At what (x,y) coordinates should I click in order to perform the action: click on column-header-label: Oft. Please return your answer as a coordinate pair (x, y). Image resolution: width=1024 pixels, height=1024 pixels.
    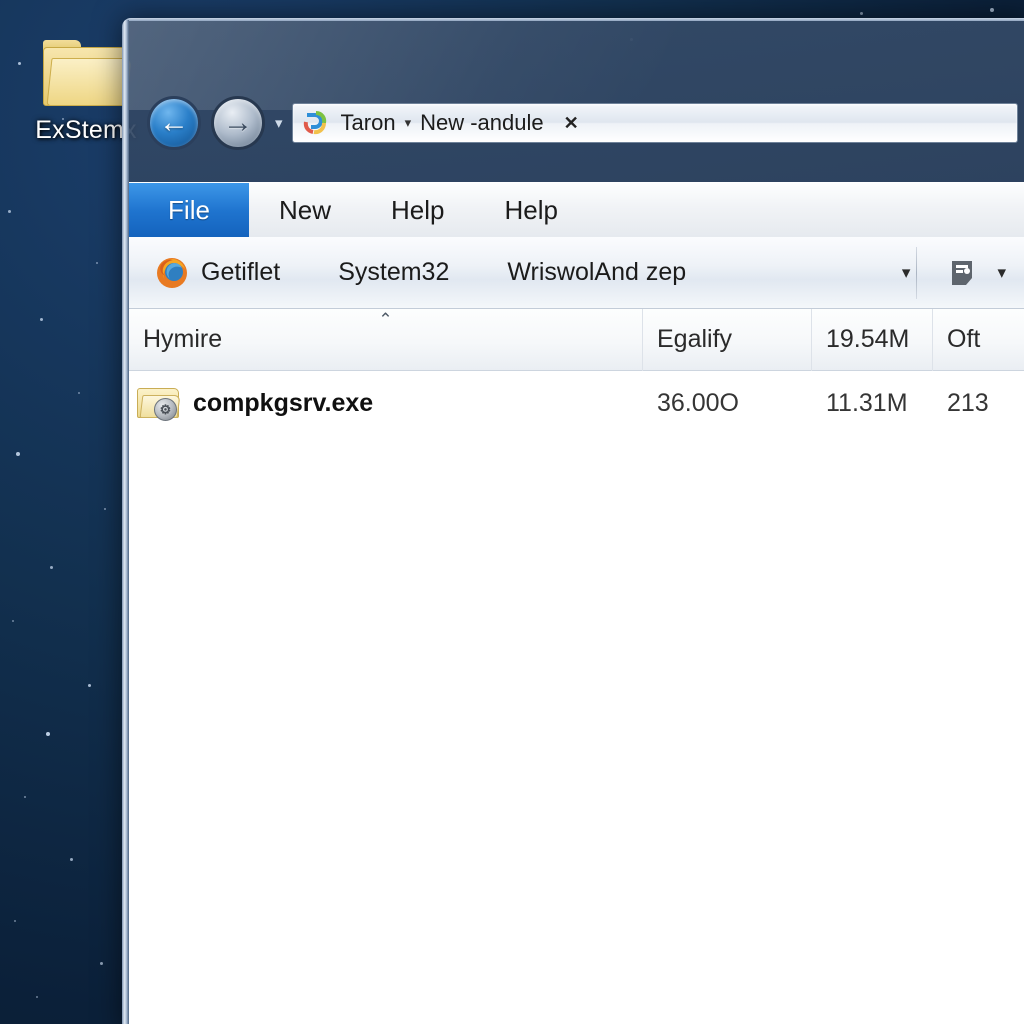
    Looking at the image, I should click on (964, 339).